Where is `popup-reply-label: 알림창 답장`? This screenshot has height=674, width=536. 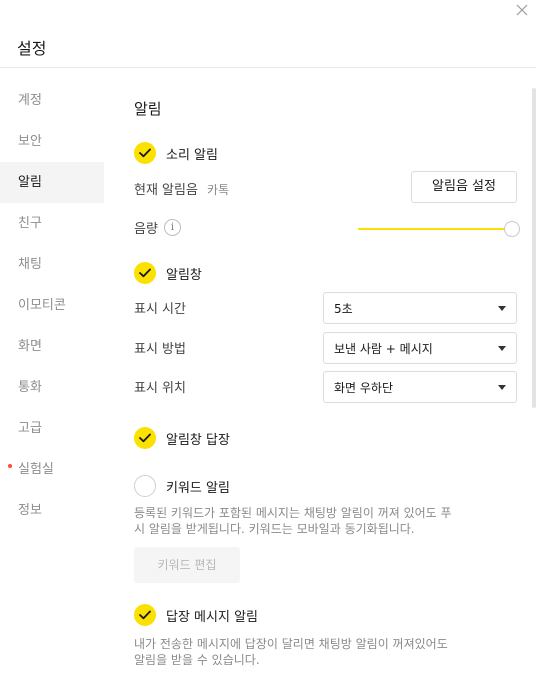 popup-reply-label: 알림창 답장 is located at coordinates (198, 440).